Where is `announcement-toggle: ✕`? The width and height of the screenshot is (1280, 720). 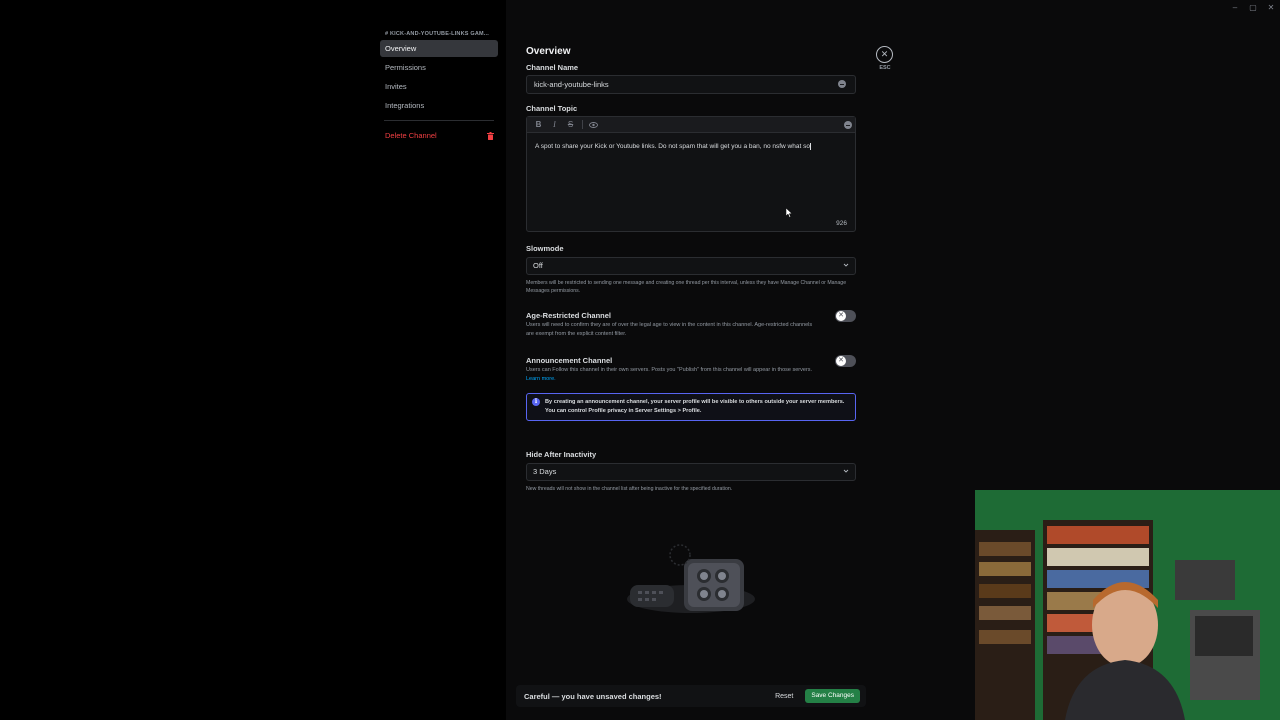
announcement-toggle: ✕ is located at coordinates (845, 361).